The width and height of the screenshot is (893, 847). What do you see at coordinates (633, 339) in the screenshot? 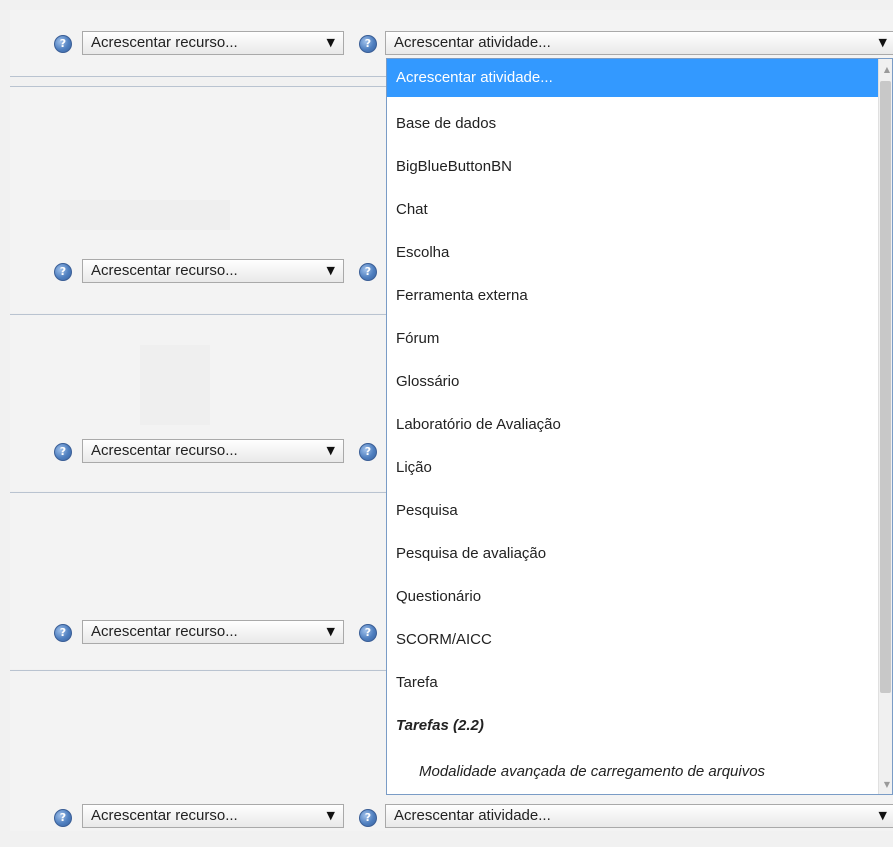
I see `activity-option: Fórum` at bounding box center [633, 339].